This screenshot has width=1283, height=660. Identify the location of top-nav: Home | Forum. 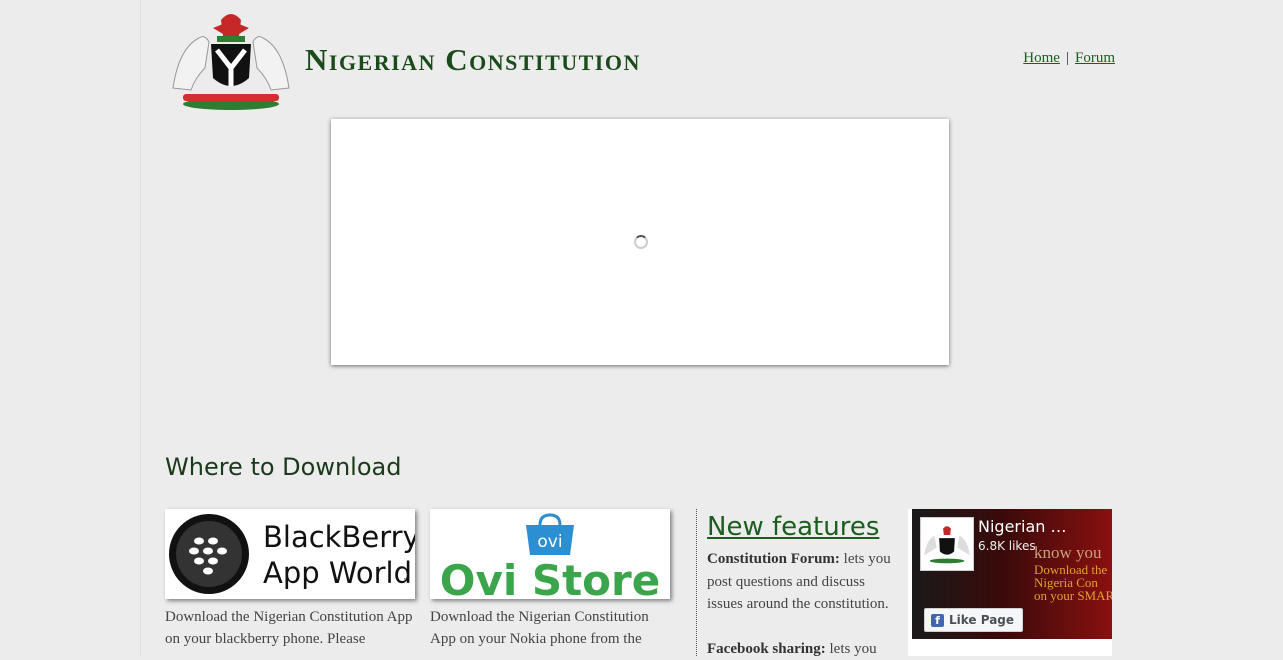
(1069, 58).